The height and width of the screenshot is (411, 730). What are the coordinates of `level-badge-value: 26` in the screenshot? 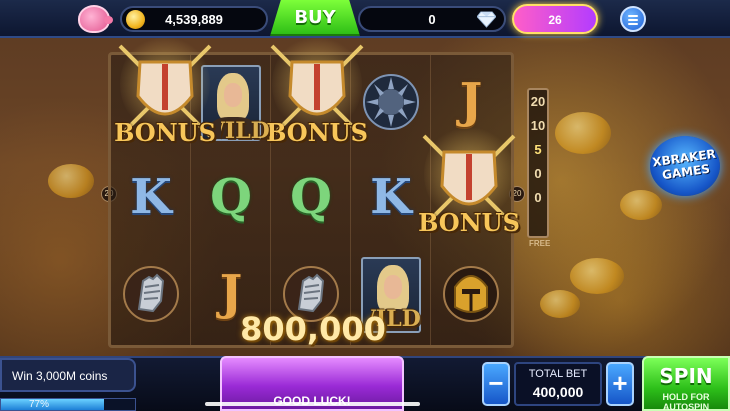 It's located at (555, 20).